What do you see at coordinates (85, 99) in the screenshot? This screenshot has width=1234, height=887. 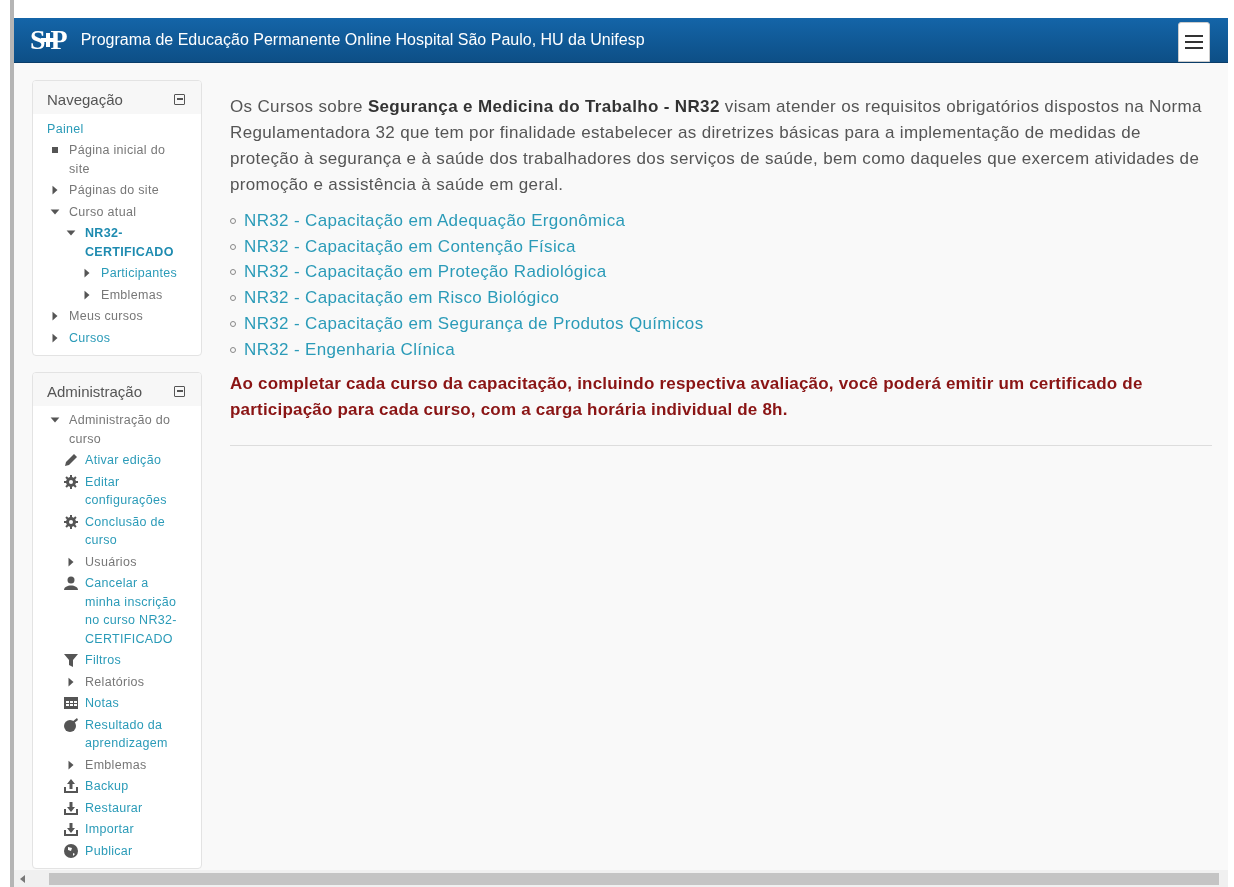 I see `block-title: Navegação` at bounding box center [85, 99].